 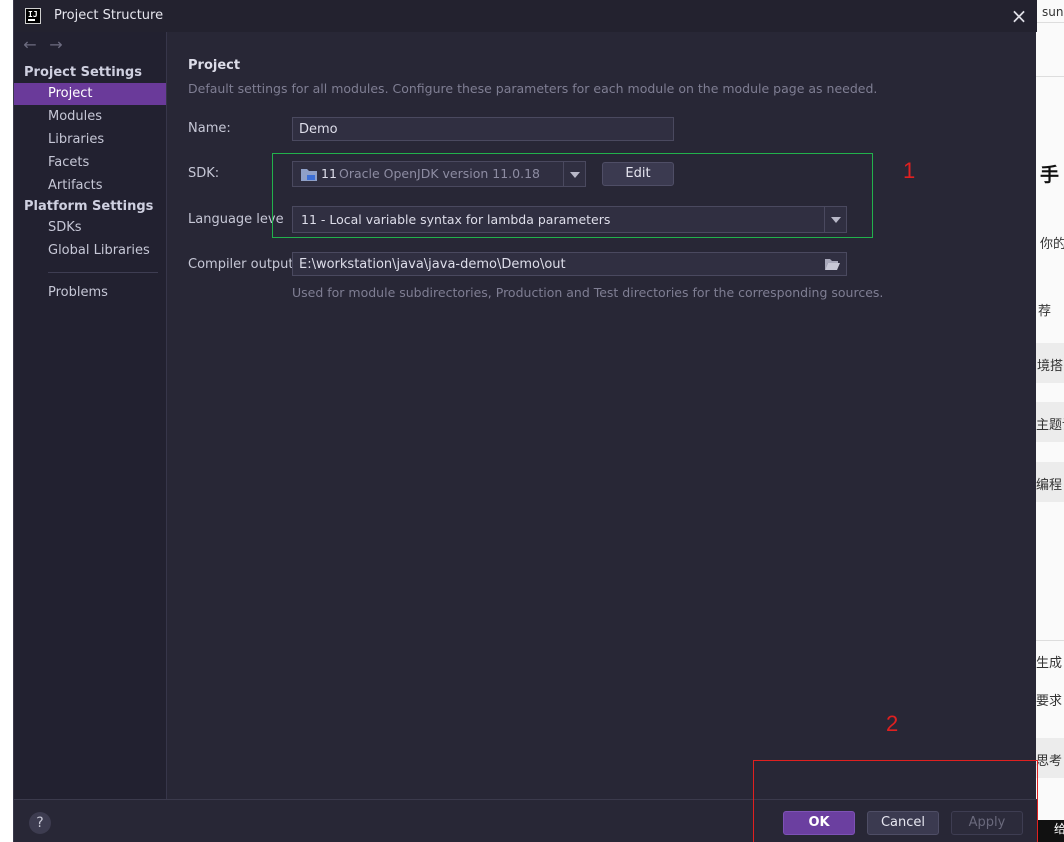 I want to click on sidebar-item-global-libraries: Global Libraries, so click(x=90, y=251).